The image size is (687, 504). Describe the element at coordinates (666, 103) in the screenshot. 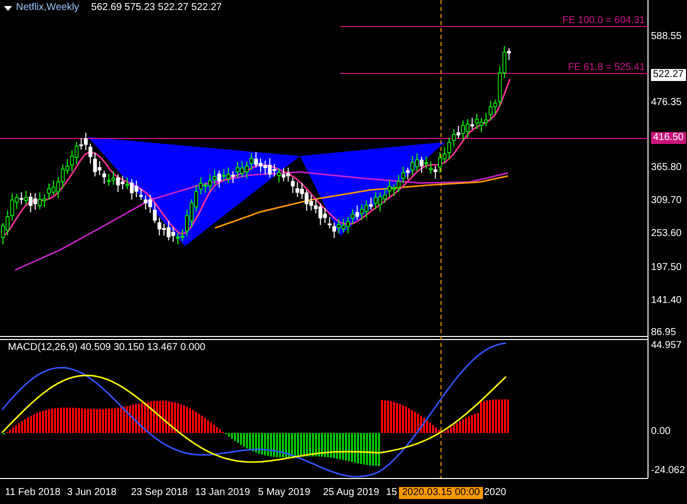

I see `price-axis-label: 476.35` at that location.